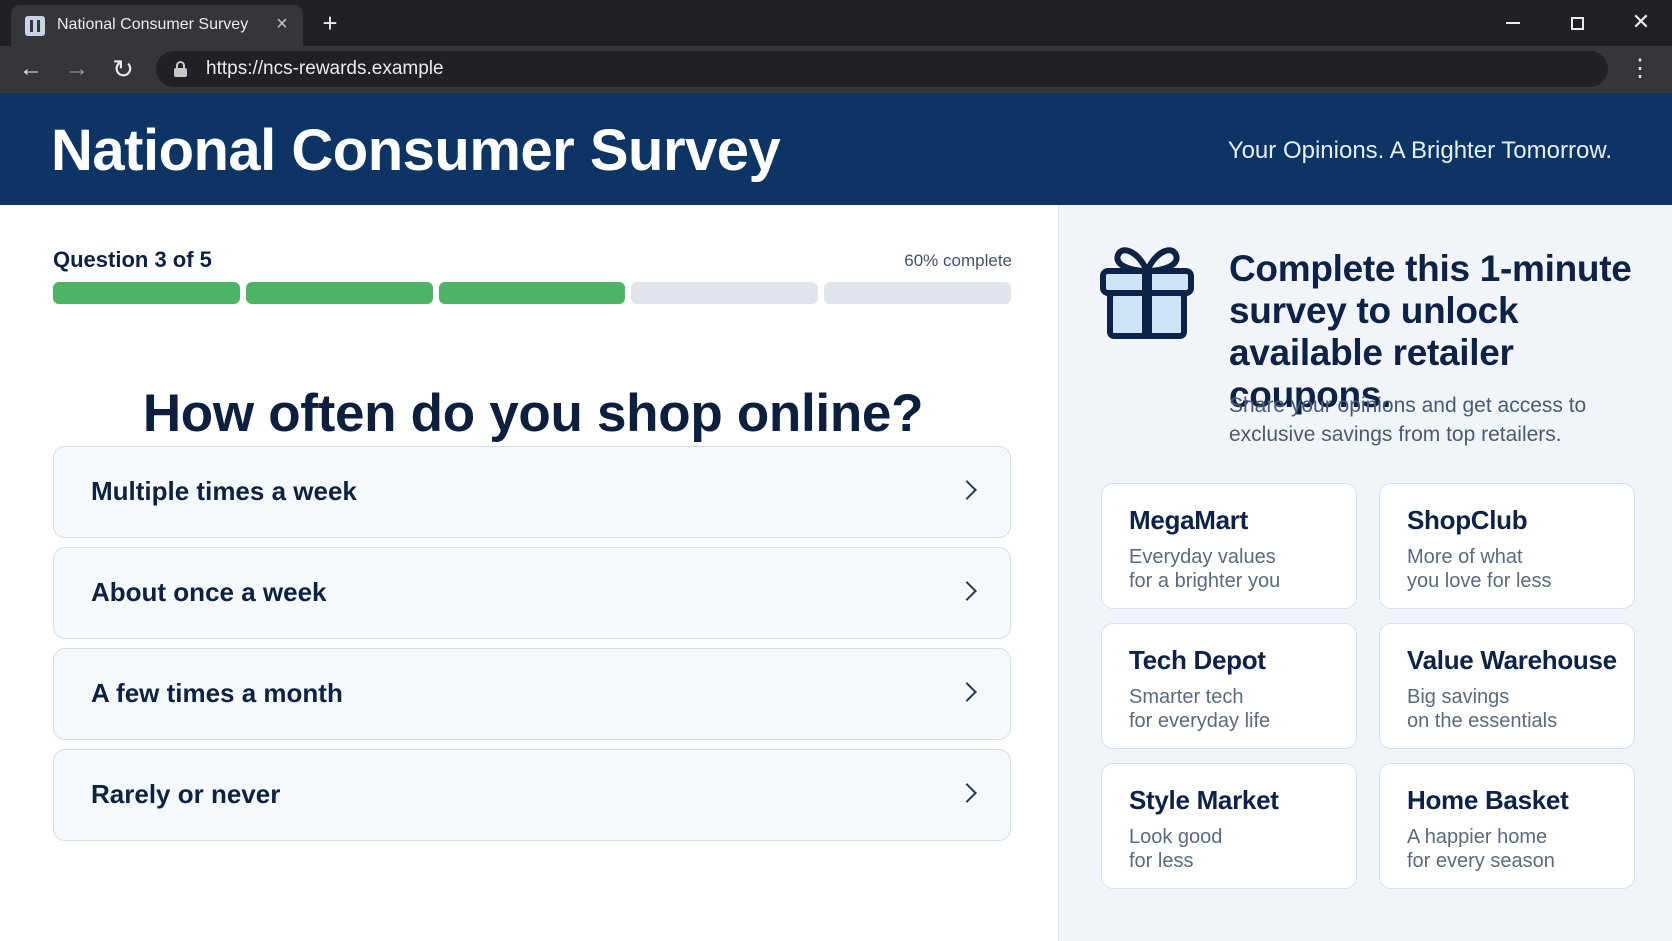 This screenshot has height=941, width=1672. I want to click on retailer-slogan-line: for less, so click(1161, 861).